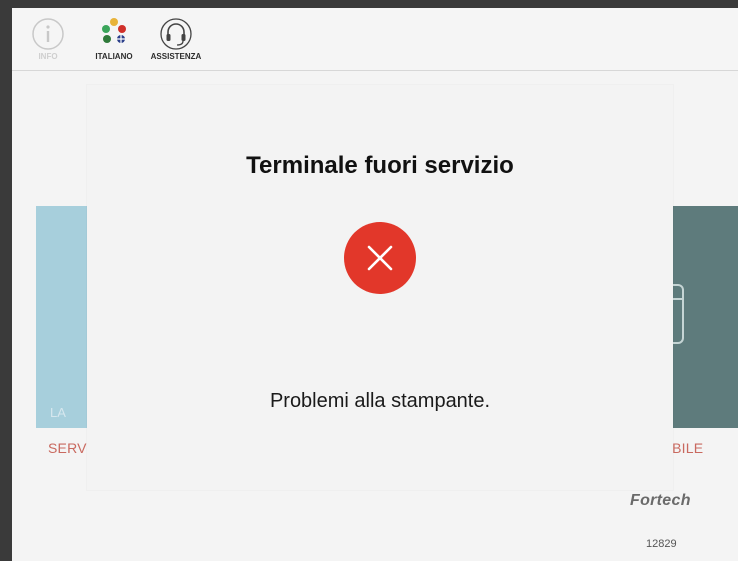 The image size is (738, 561). I want to click on service-label-left: SERVI, so click(69, 448).